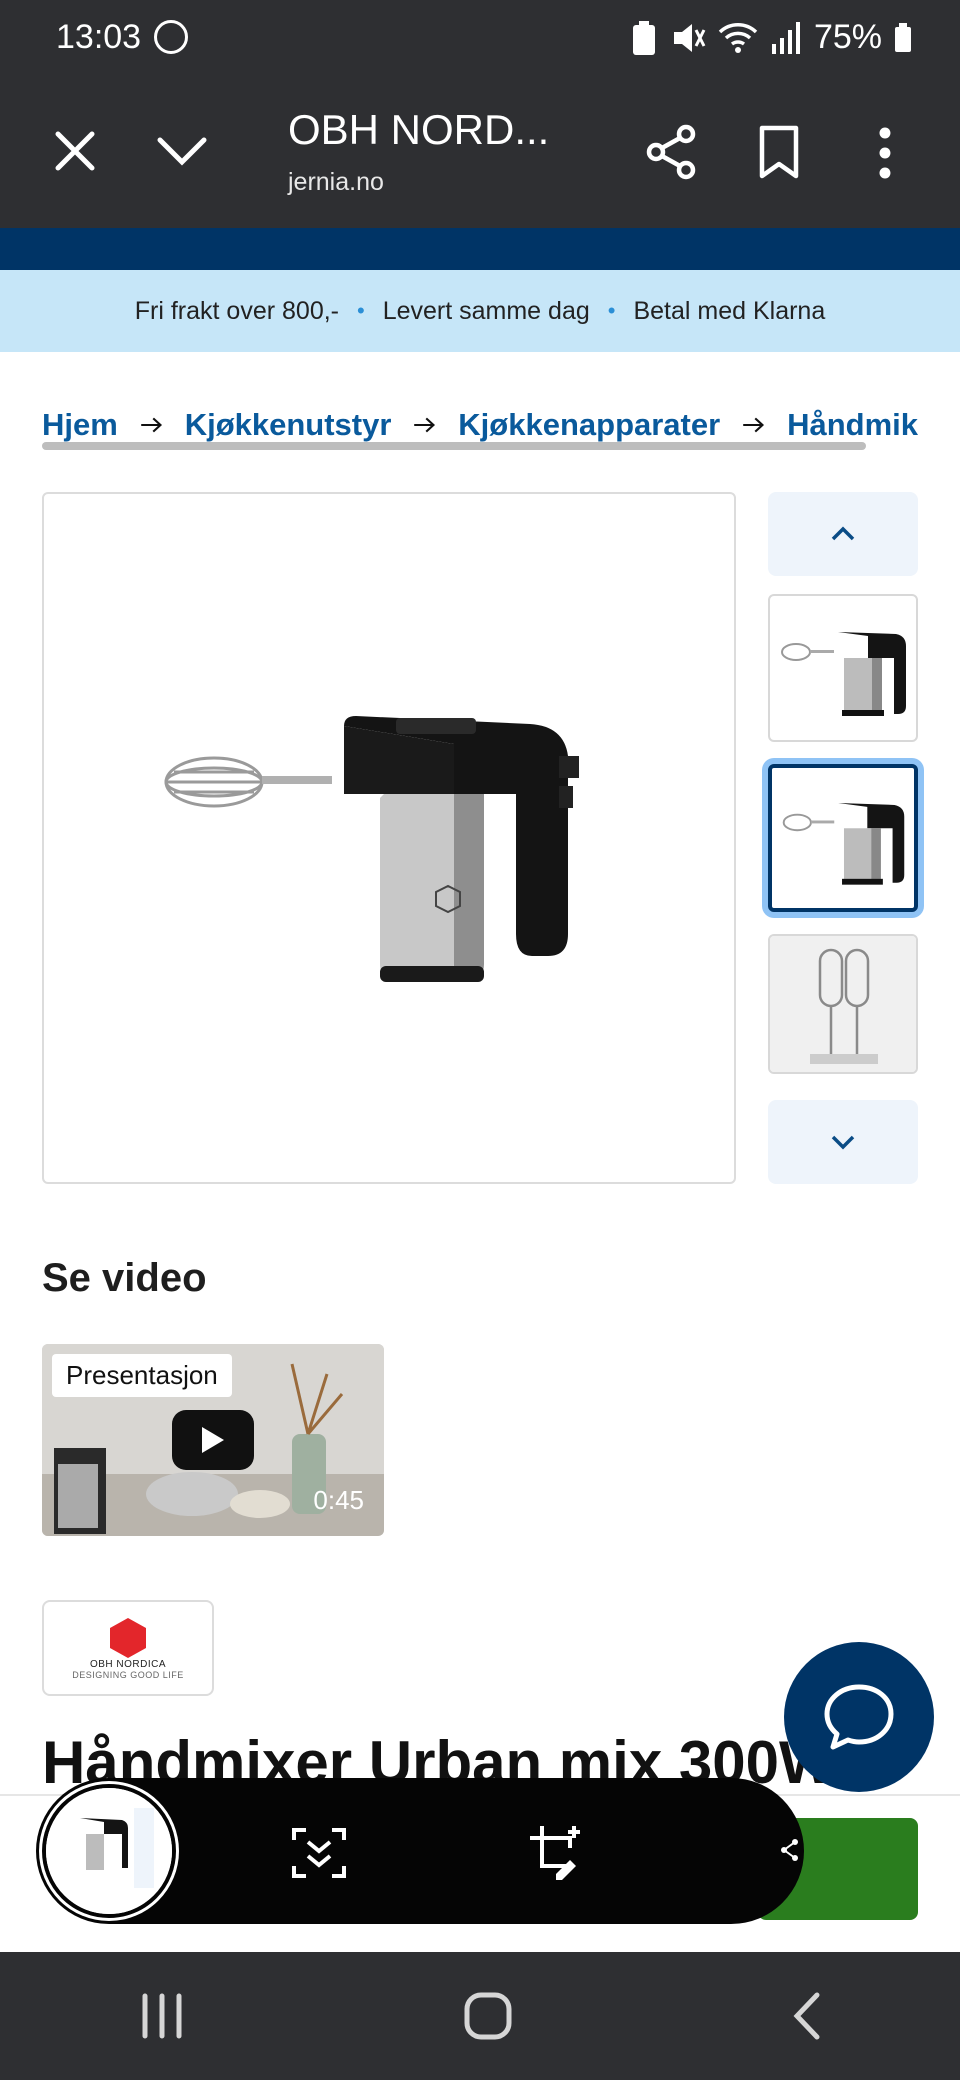 The image size is (960, 2080). I want to click on close-icon, so click(75, 151).